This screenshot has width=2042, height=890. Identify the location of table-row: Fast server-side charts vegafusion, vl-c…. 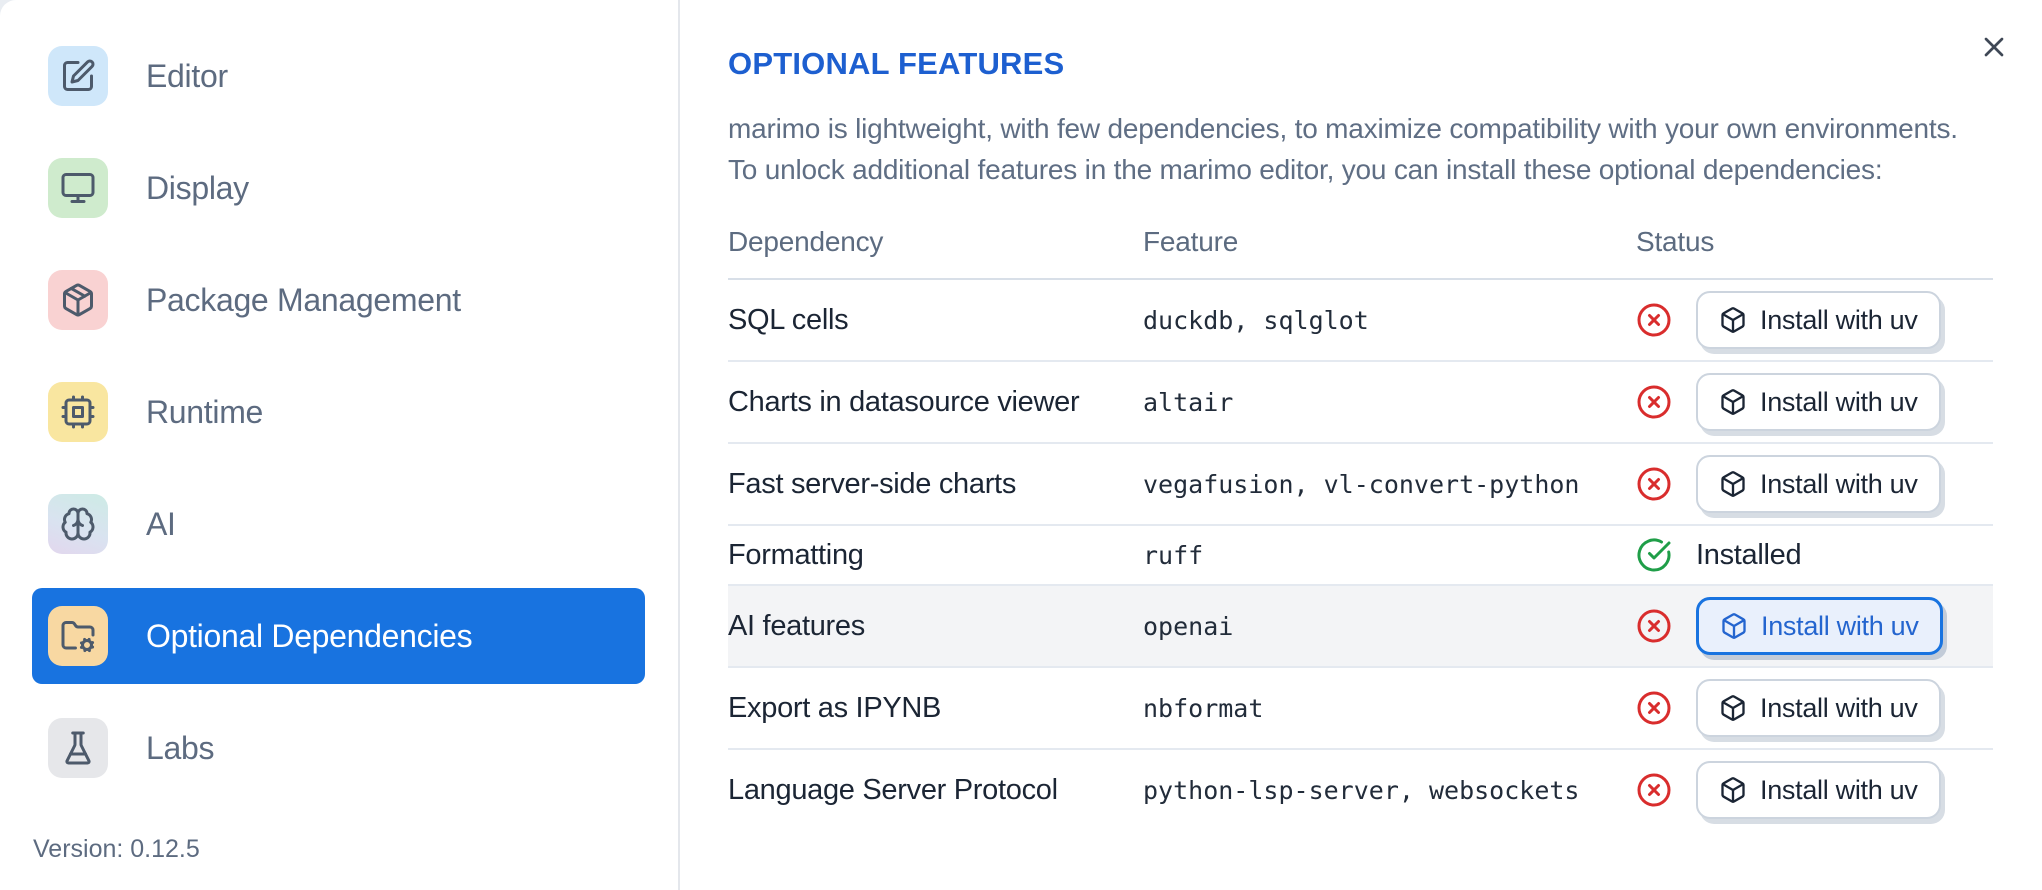
(1360, 484).